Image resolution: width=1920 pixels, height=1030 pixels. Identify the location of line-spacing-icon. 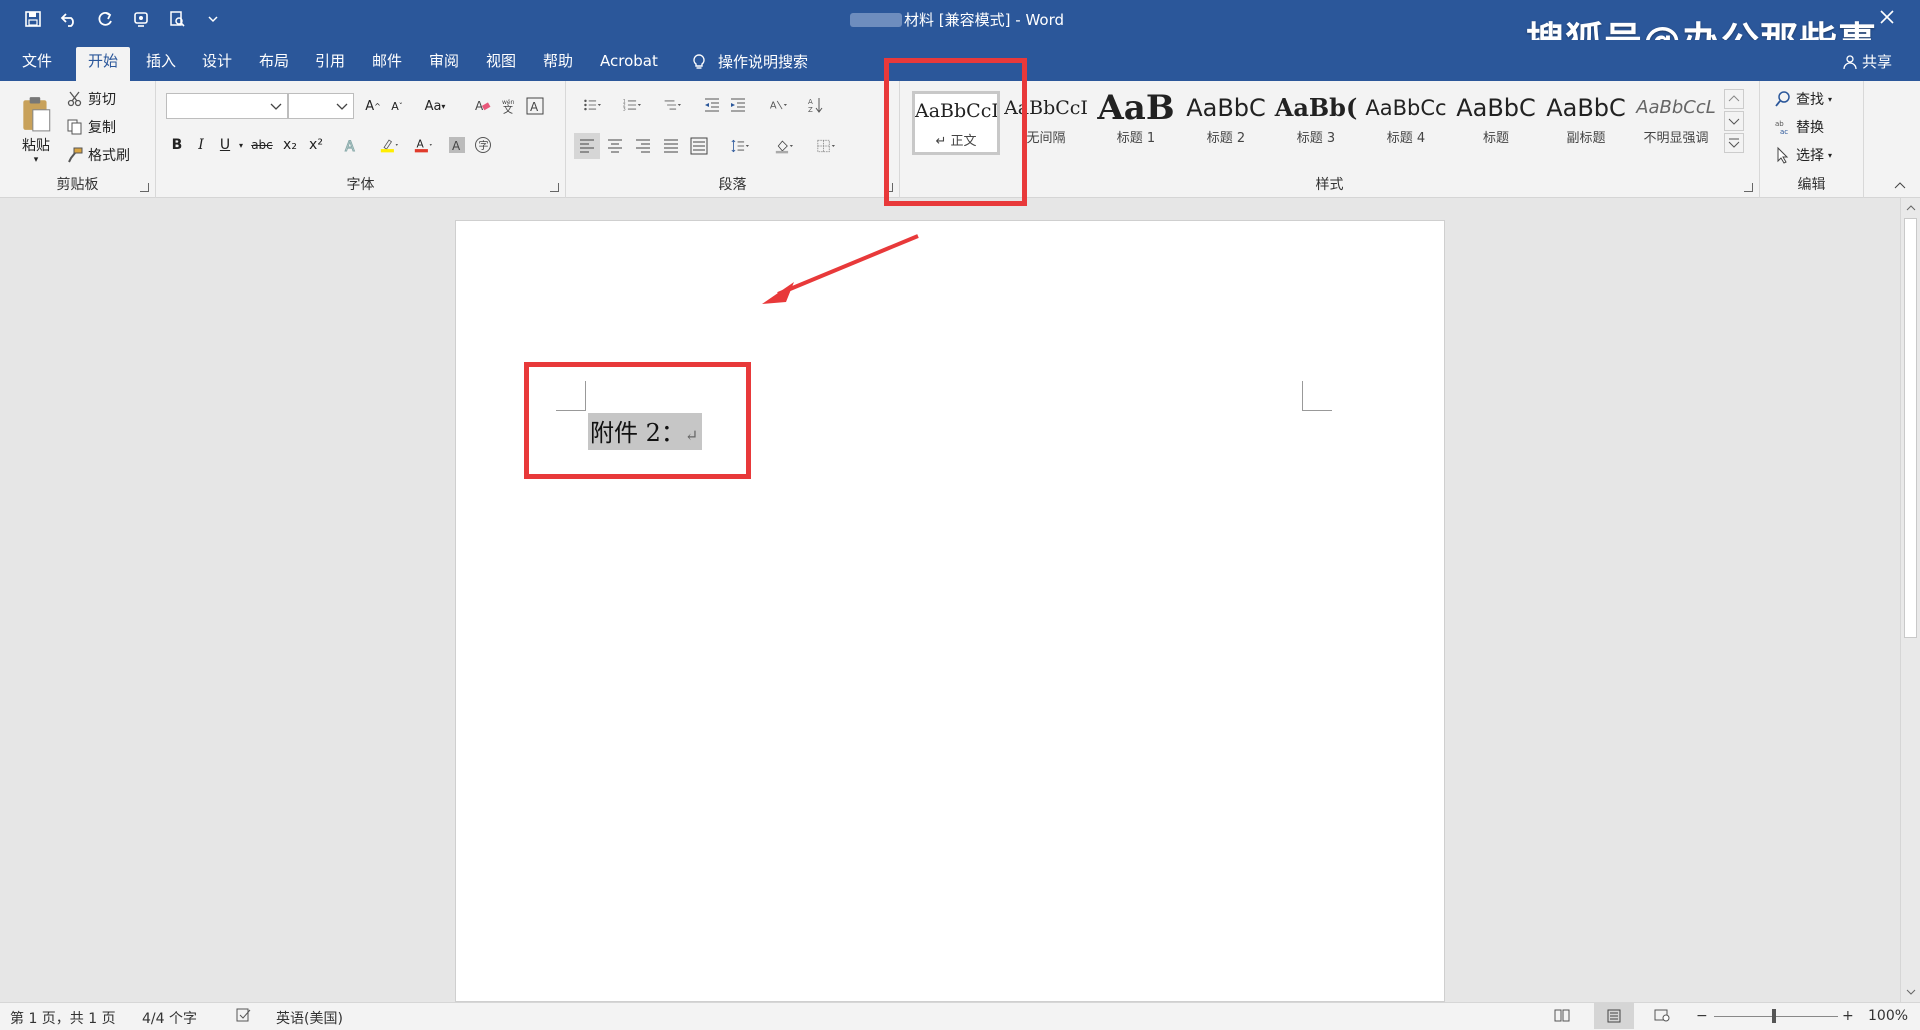
(740, 146).